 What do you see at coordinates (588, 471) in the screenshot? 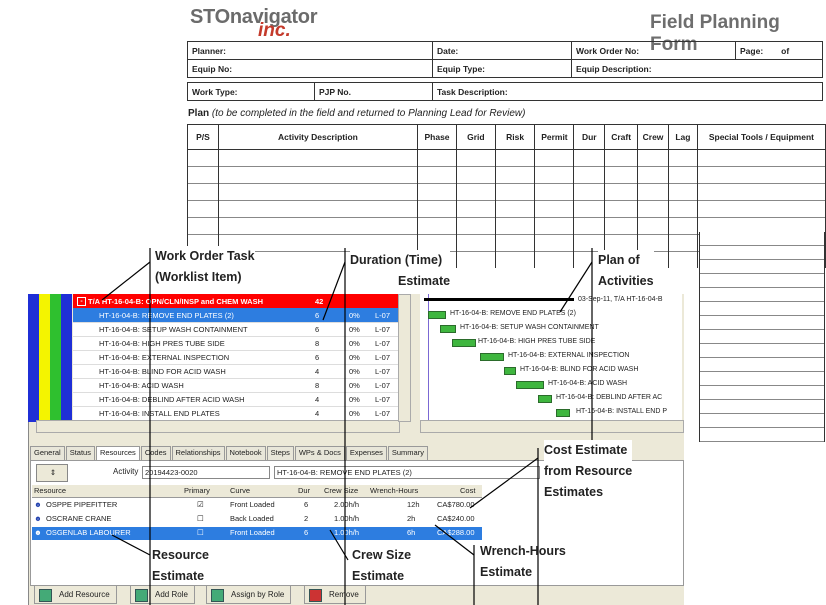
I see `annotation-cost-estimate: Cost Estimate from Resource Estimates` at bounding box center [588, 471].